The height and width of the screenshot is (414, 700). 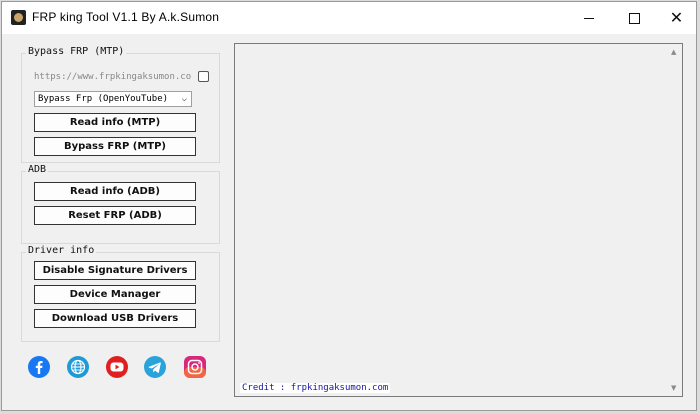 What do you see at coordinates (115, 191) in the screenshot?
I see `read-info-adb-button: Read info (ADB)` at bounding box center [115, 191].